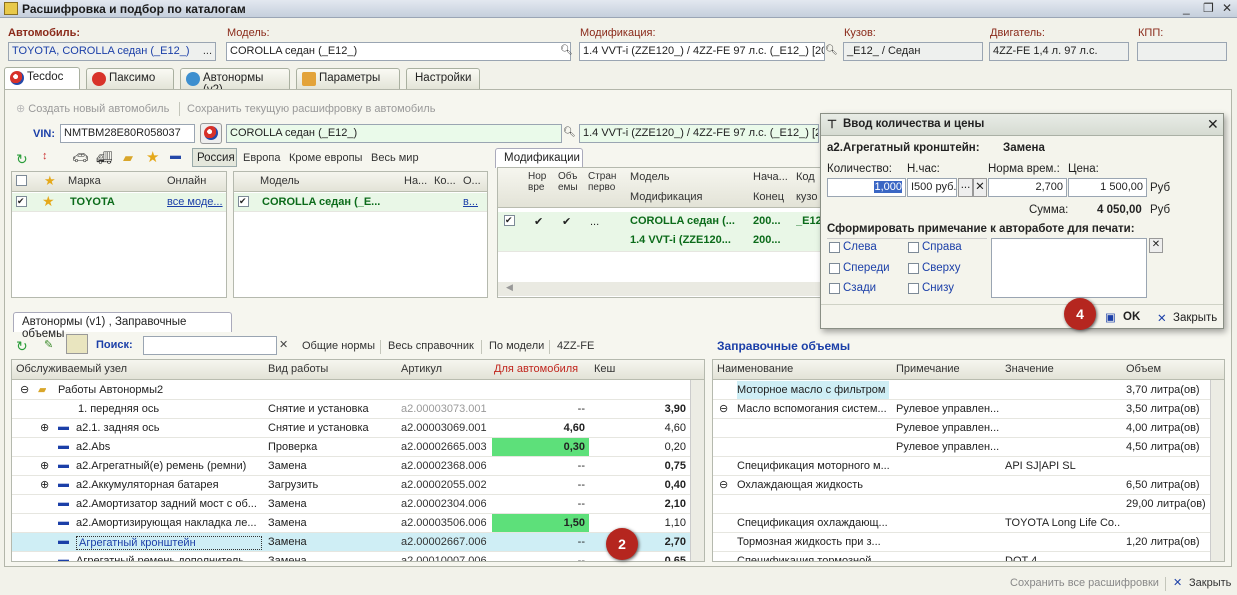 This screenshot has height=595, width=1237. Describe the element at coordinates (516, 346) in the screenshot. I see `by-model-link: По модели` at that location.